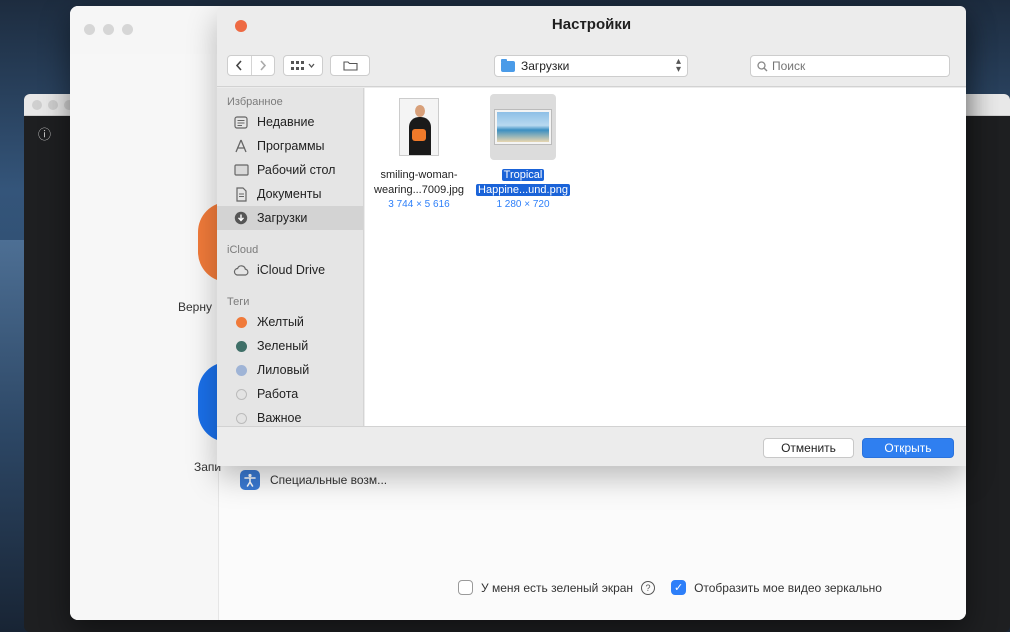  Describe the element at coordinates (286, 122) in the screenshot. I see `sidebar-item-label: Недавние` at that location.